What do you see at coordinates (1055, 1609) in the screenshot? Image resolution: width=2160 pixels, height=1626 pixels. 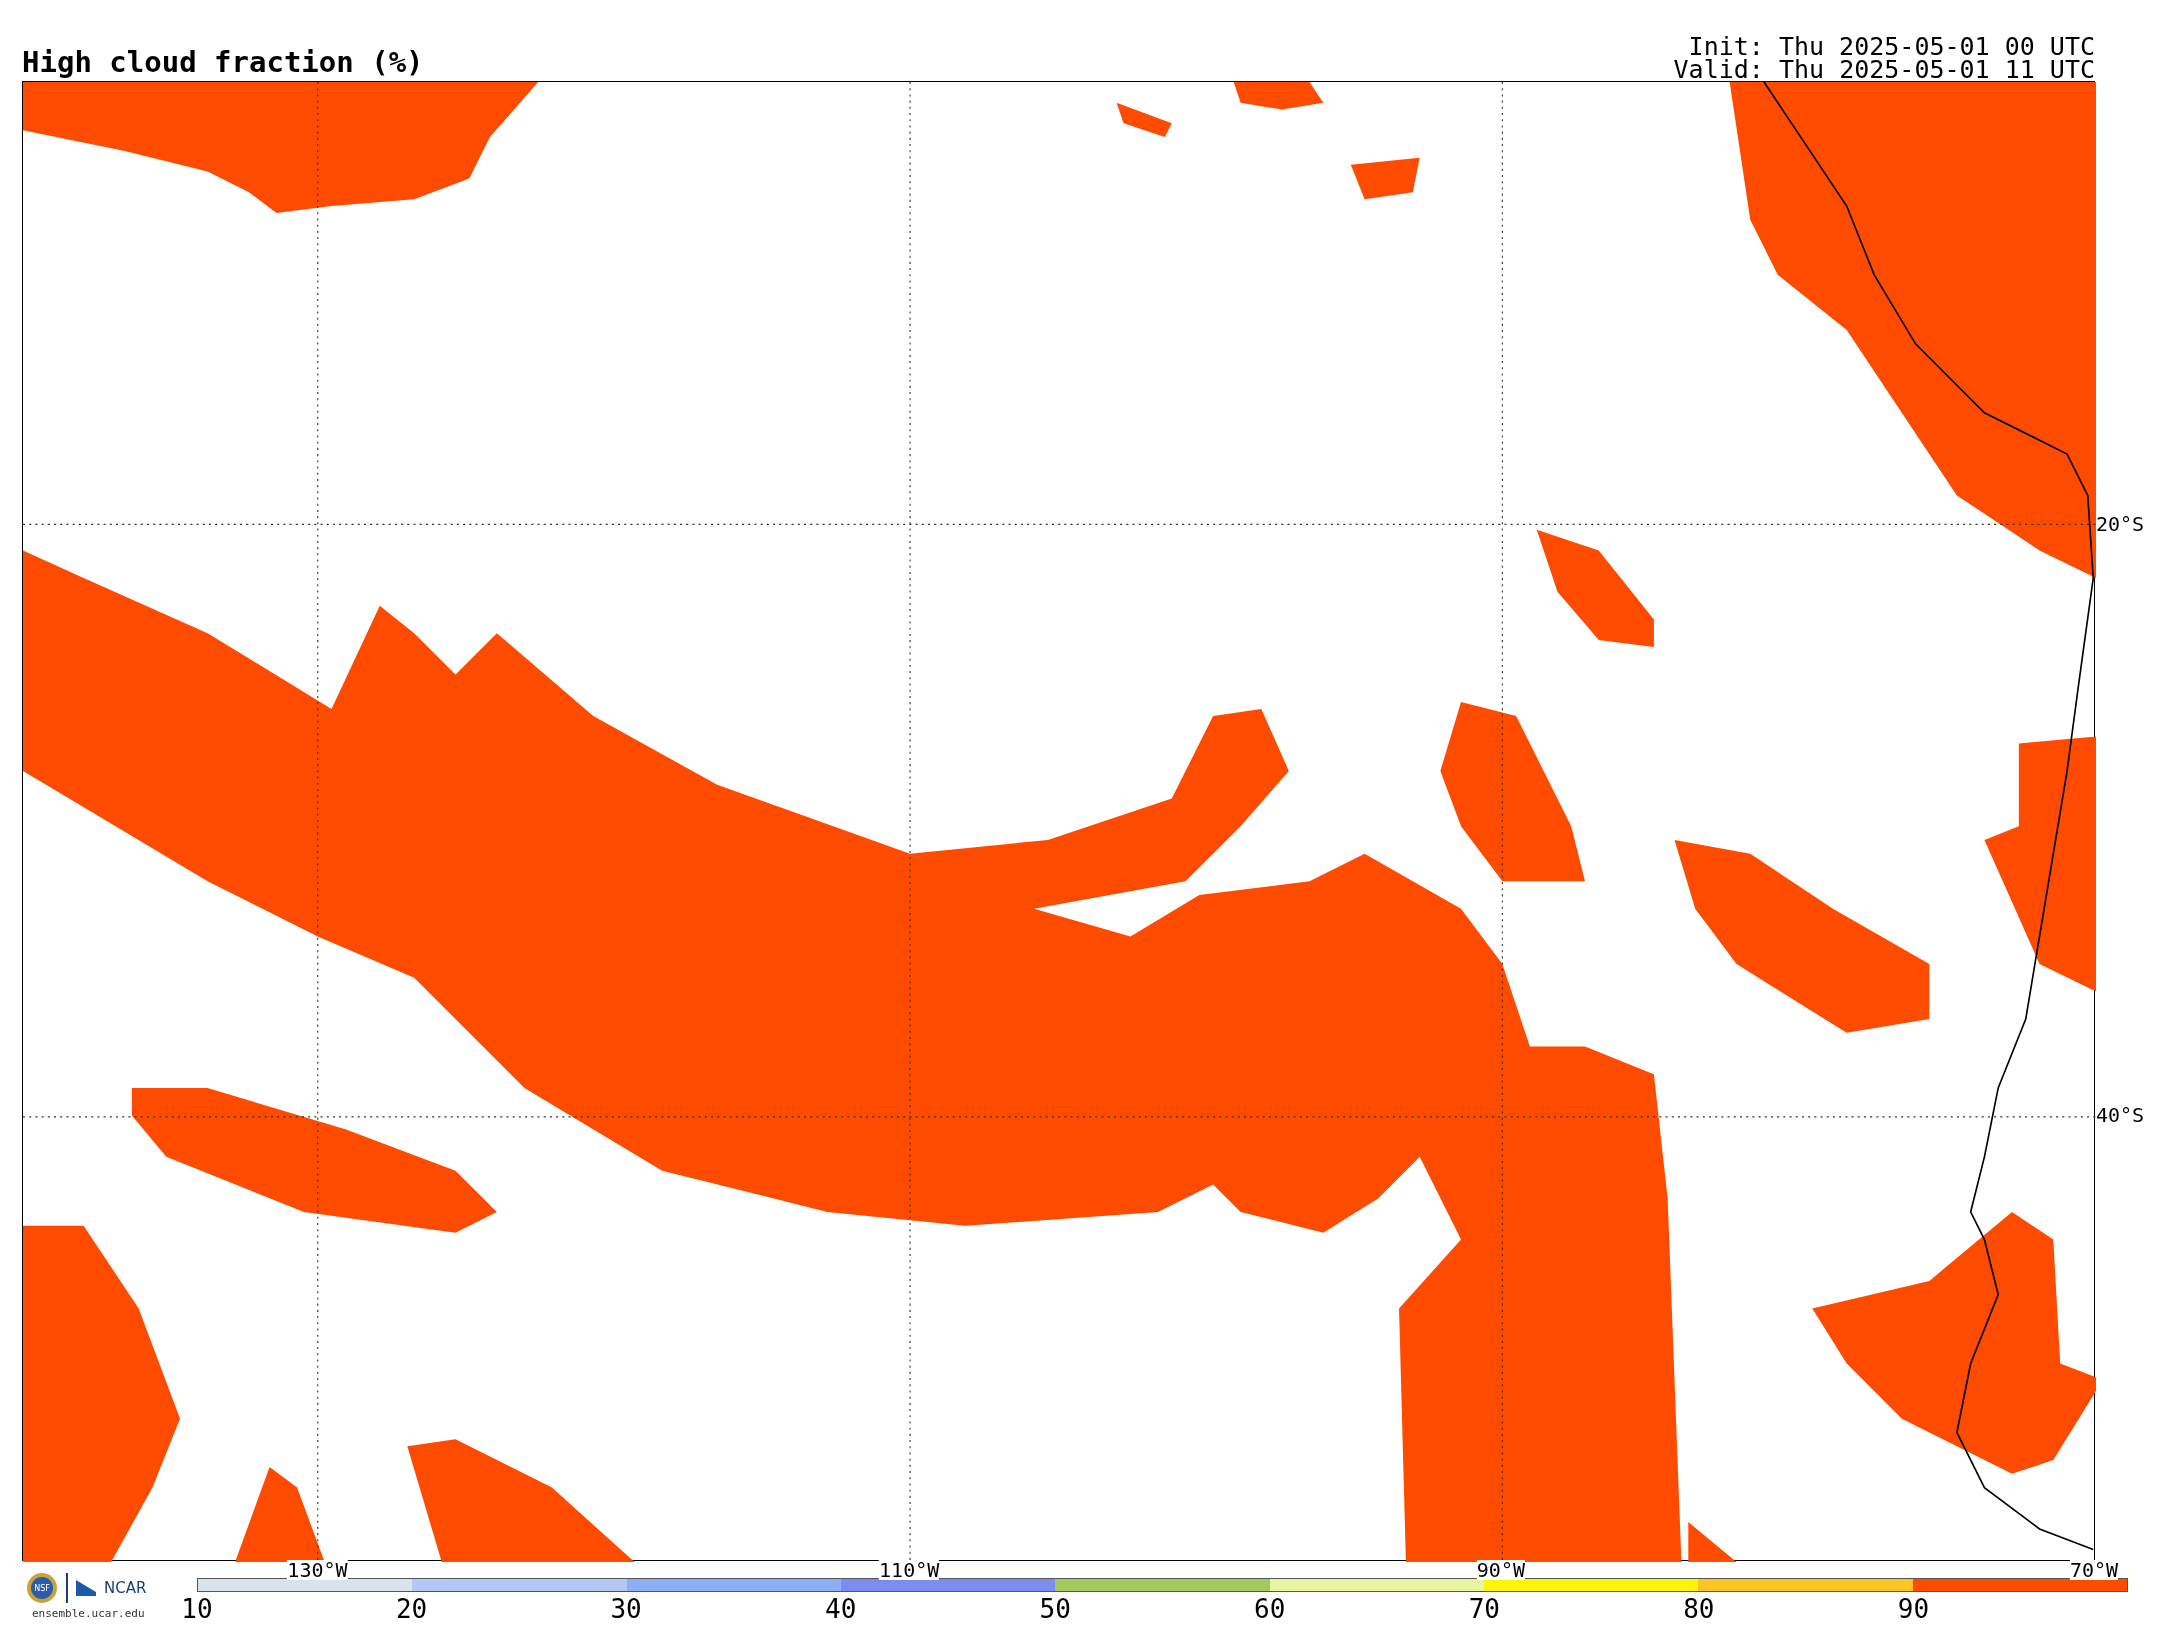 I see `colorbar-tick-label: 50` at bounding box center [1055, 1609].